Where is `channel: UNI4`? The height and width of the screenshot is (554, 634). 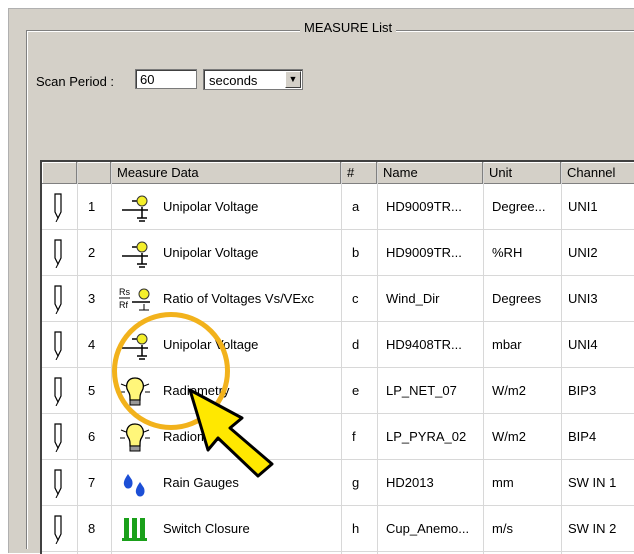
channel: UNI4 is located at coordinates (583, 344).